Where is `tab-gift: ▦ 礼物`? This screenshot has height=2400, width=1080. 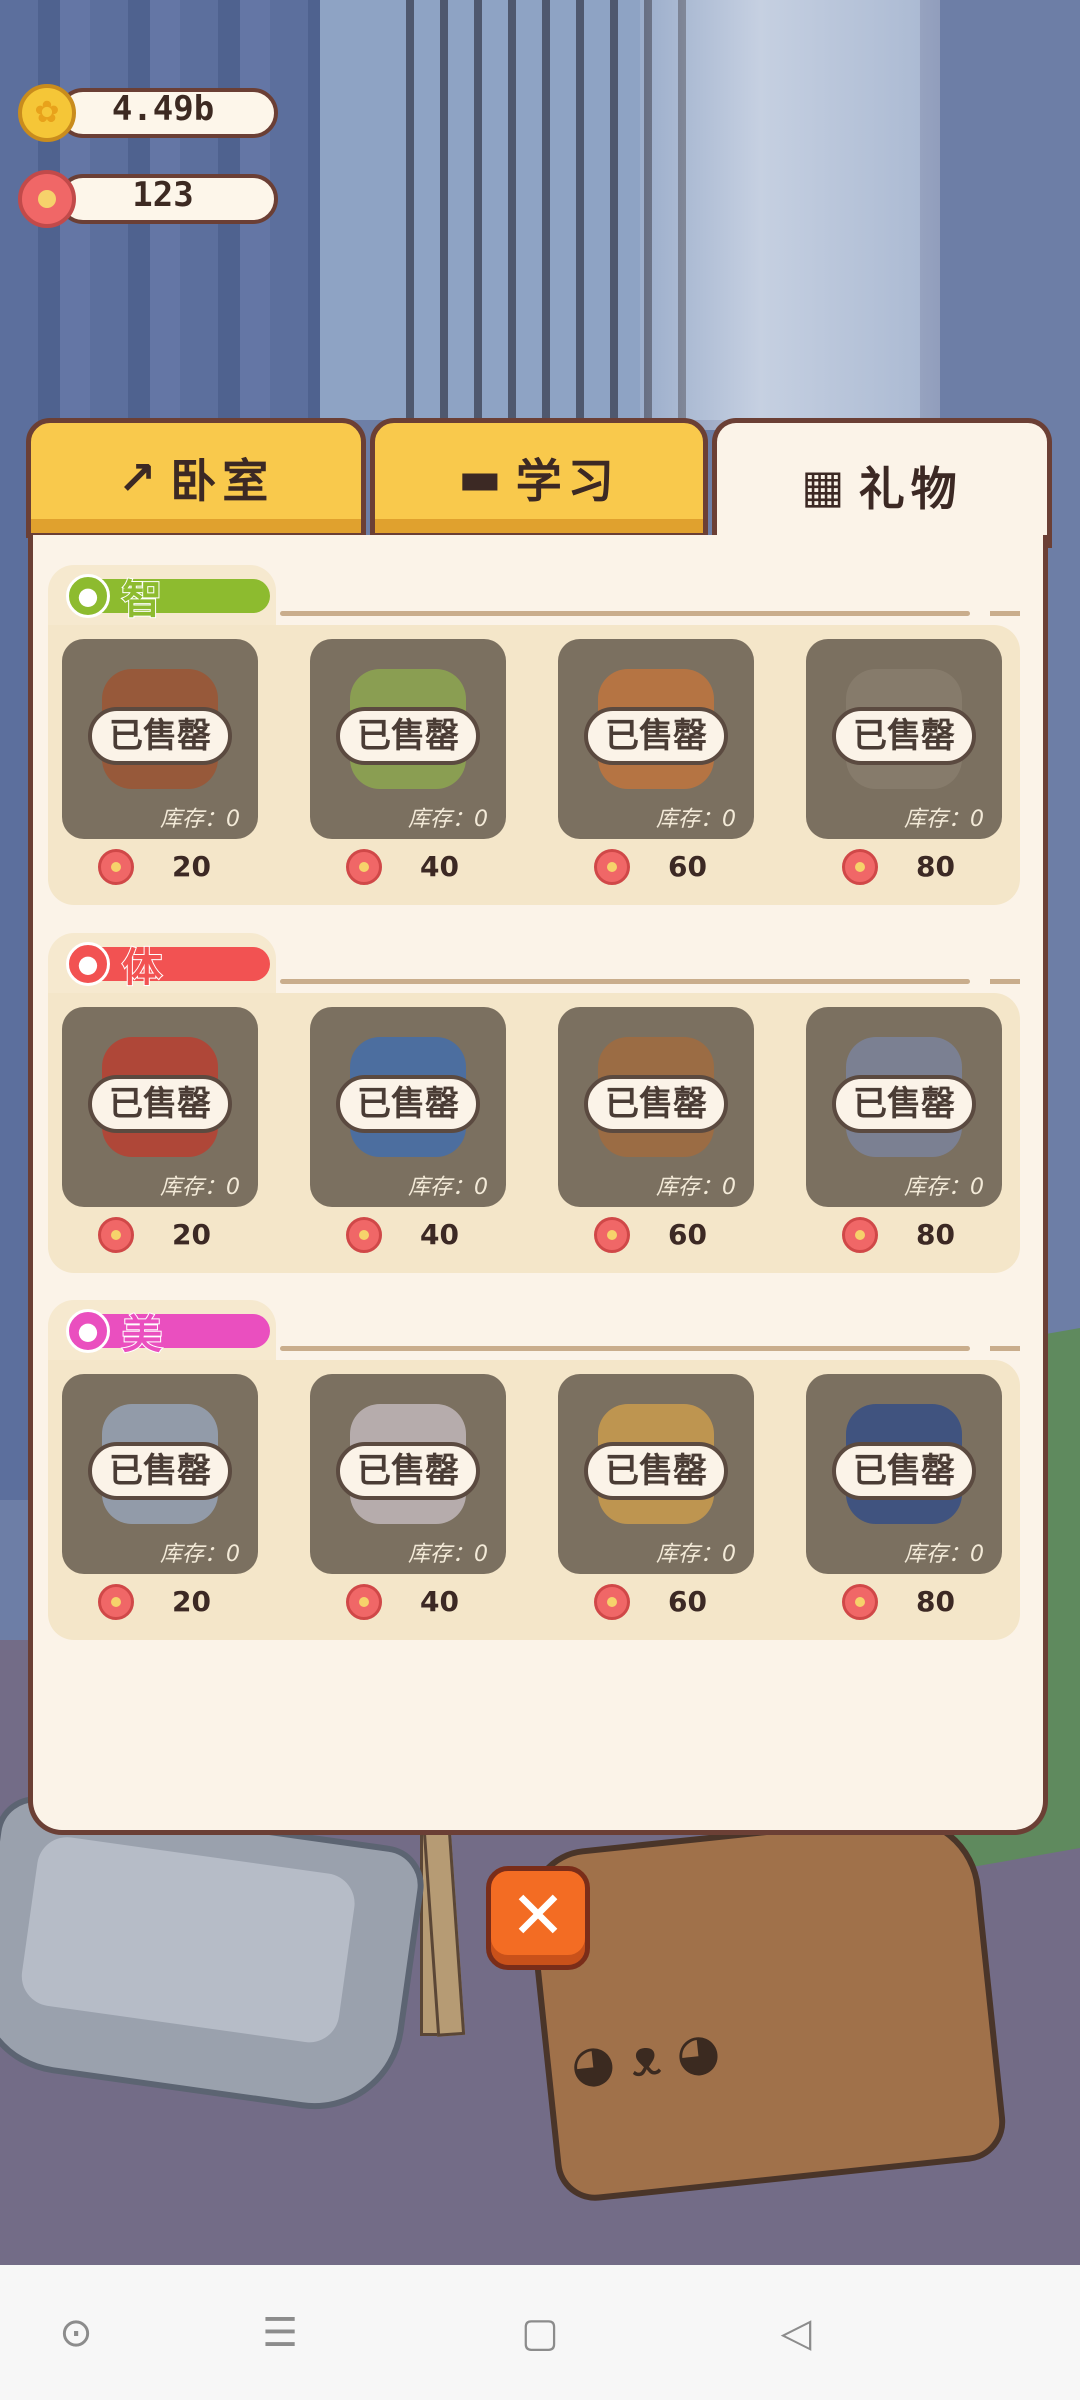
tab-gift: ▦ 礼物 is located at coordinates (882, 483).